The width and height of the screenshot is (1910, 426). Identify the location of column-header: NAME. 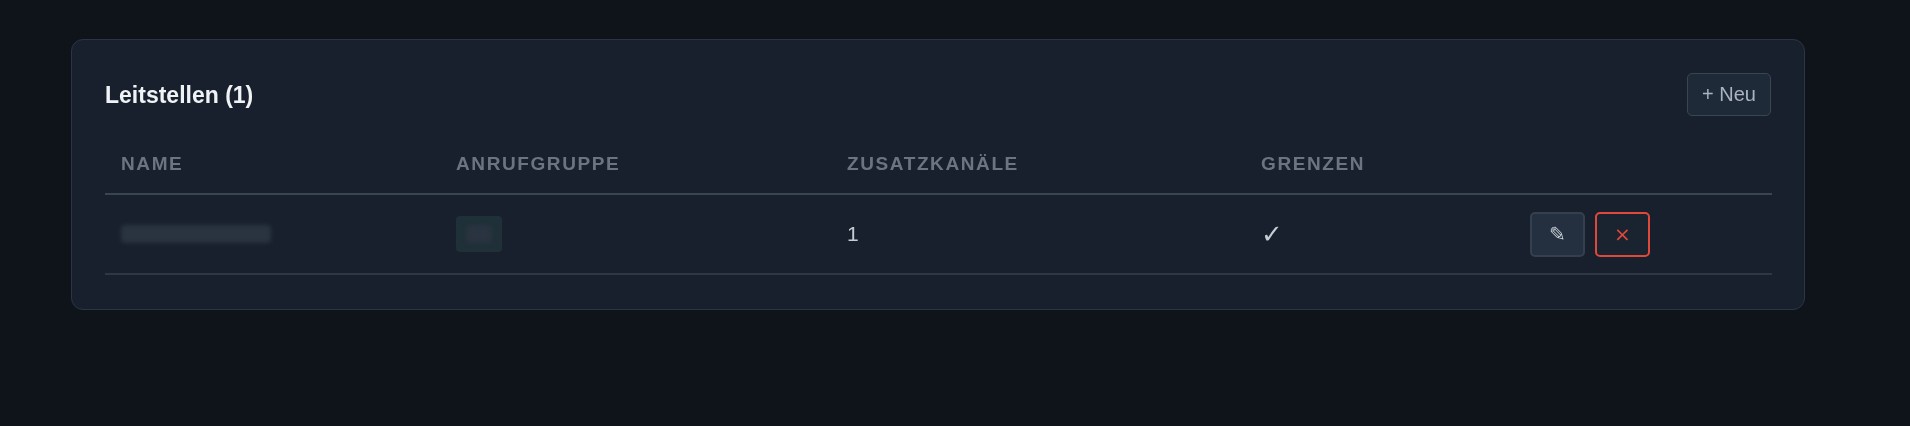
(272, 174).